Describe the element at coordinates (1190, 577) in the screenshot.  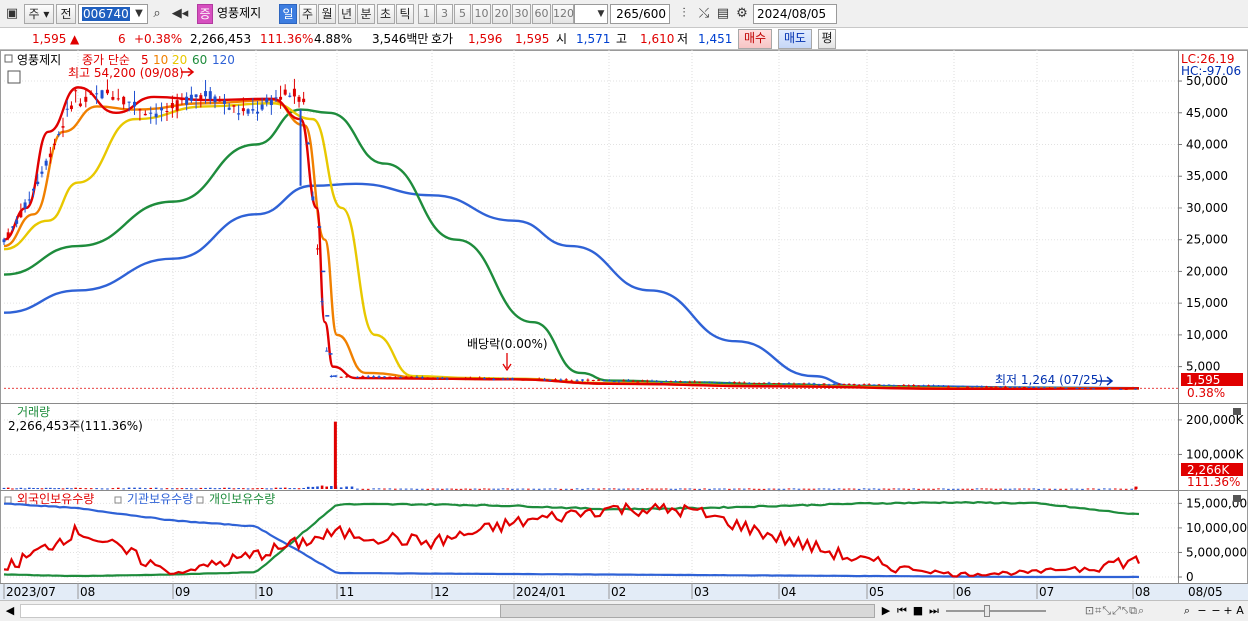
I see `hold-tick-label: 0` at that location.